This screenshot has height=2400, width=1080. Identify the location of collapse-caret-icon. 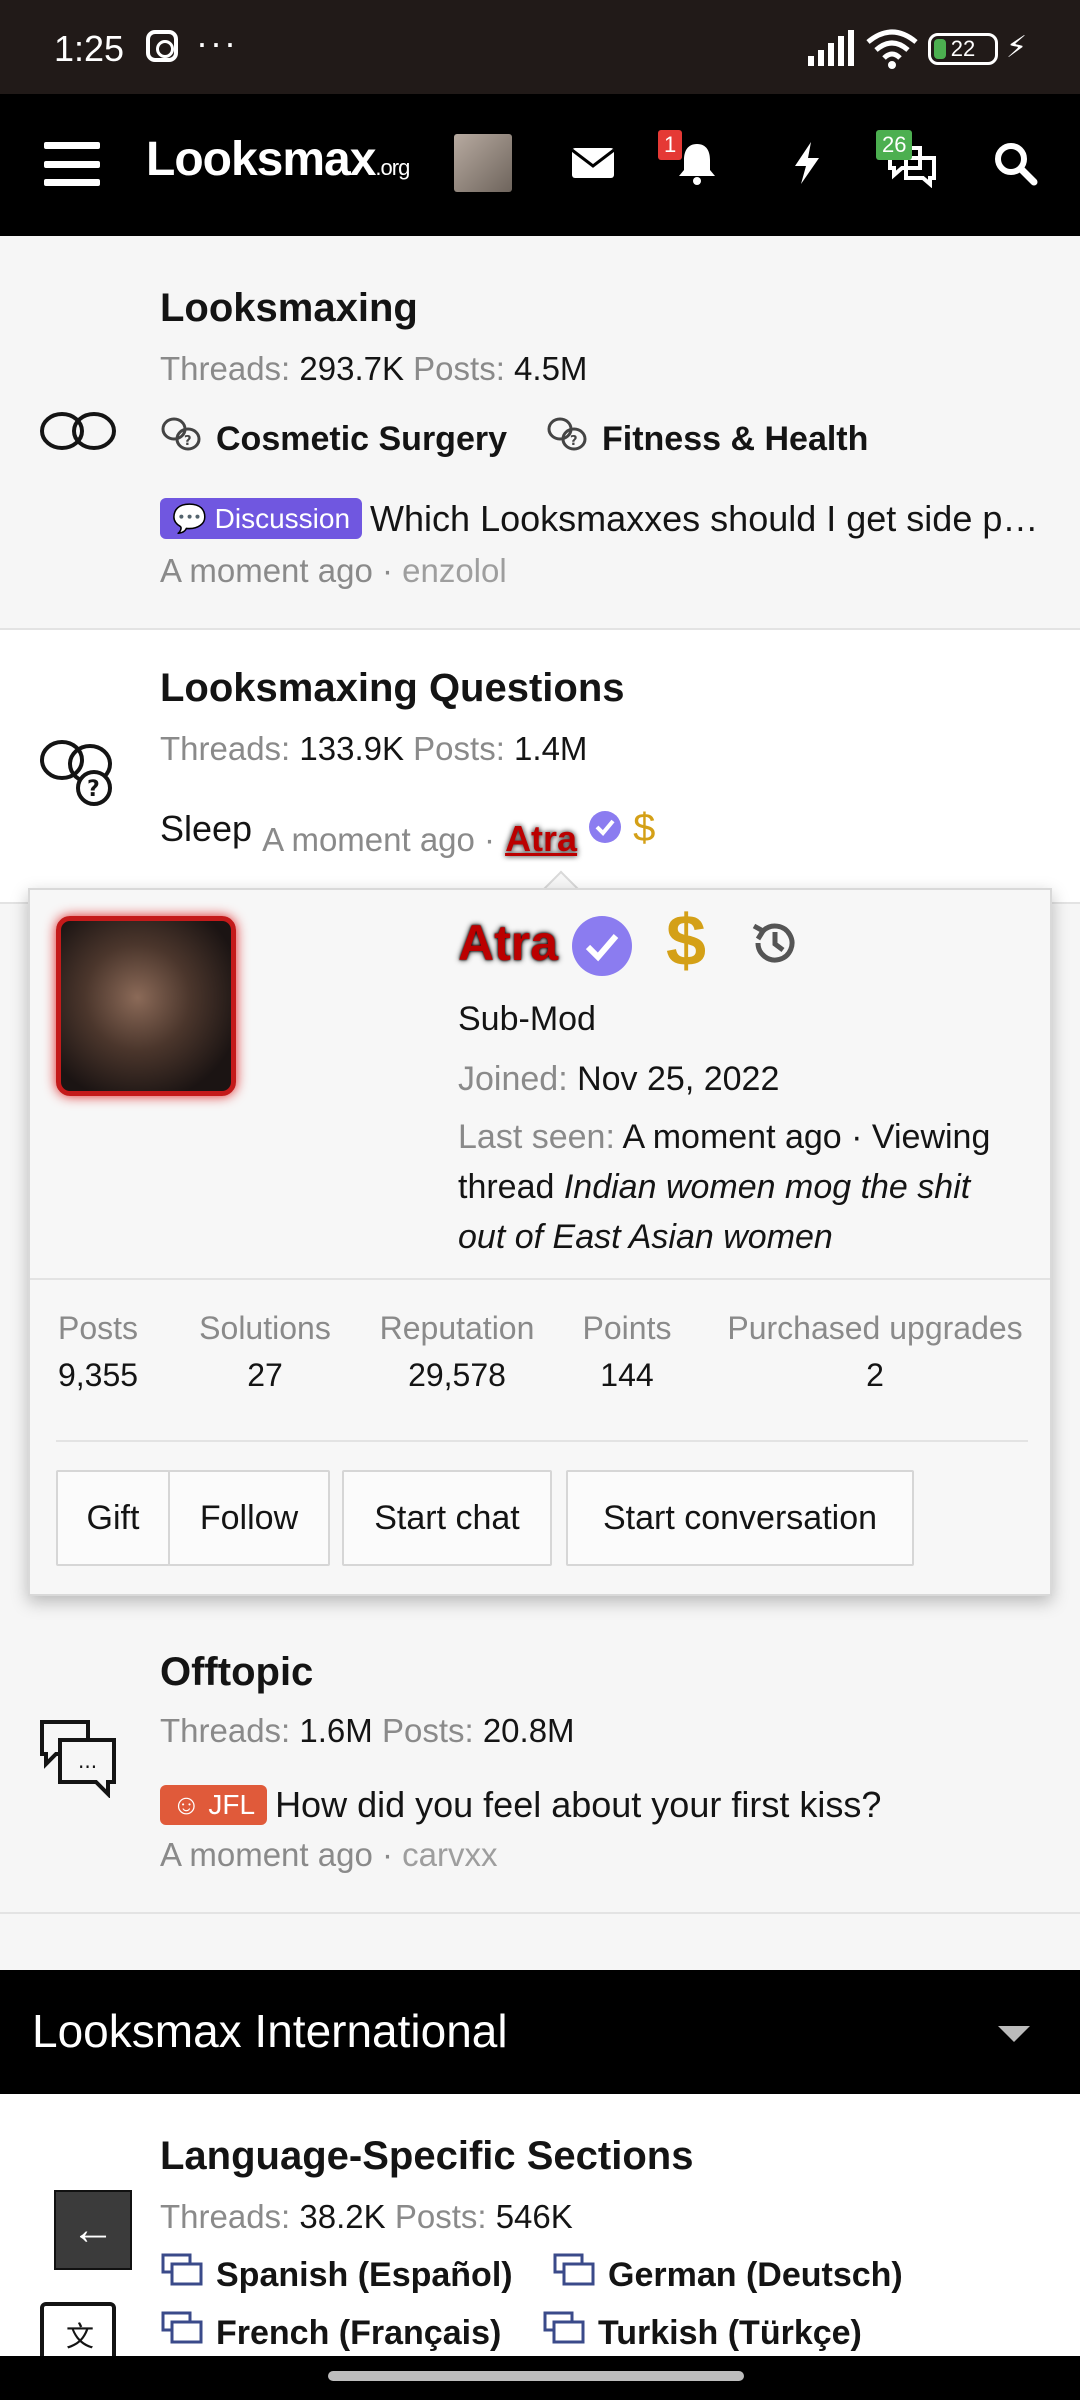
(1014, 2034).